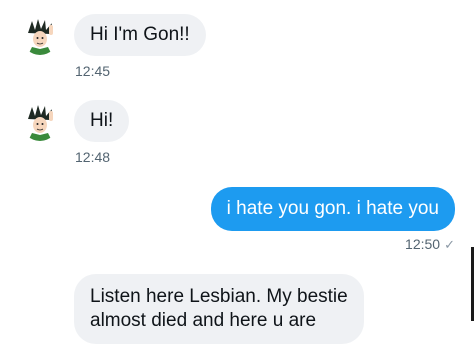  I want to click on message-text: i hate you gon. i hate you, so click(332, 208).